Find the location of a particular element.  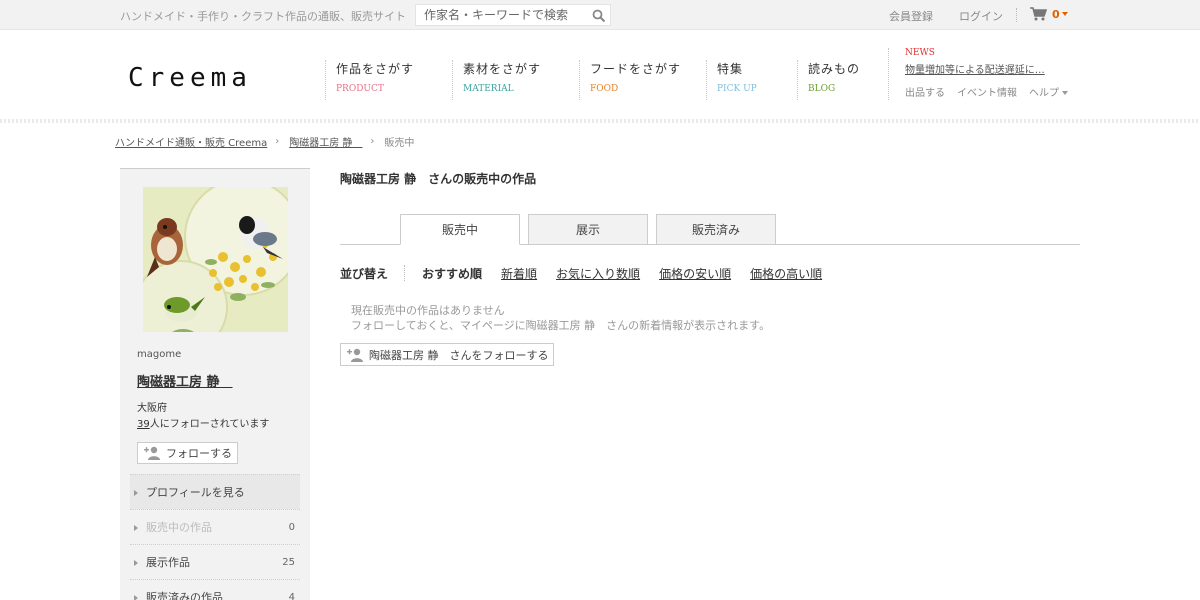

sort-bar: 並び替え おすすめ順 新着順 お気に入り数順 価格の安い順 価格の高い順 is located at coordinates (590, 273).